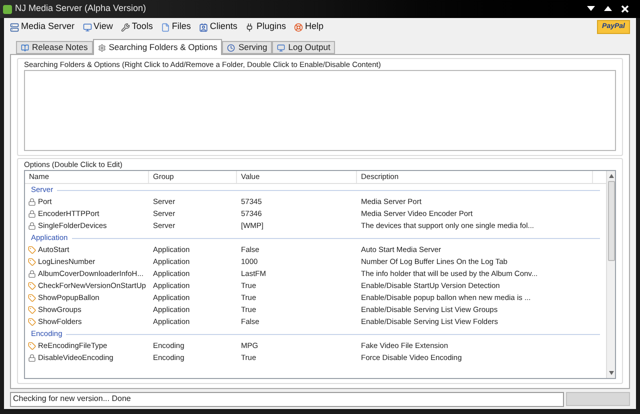 The height and width of the screenshot is (414, 640). I want to click on wrench-icon, so click(125, 27).